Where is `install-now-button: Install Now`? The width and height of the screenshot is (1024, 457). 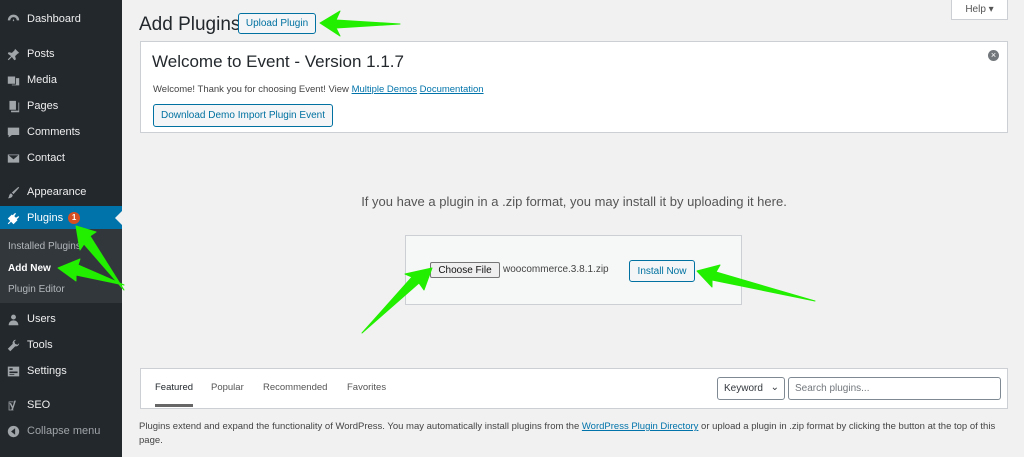
install-now-button: Install Now is located at coordinates (662, 271).